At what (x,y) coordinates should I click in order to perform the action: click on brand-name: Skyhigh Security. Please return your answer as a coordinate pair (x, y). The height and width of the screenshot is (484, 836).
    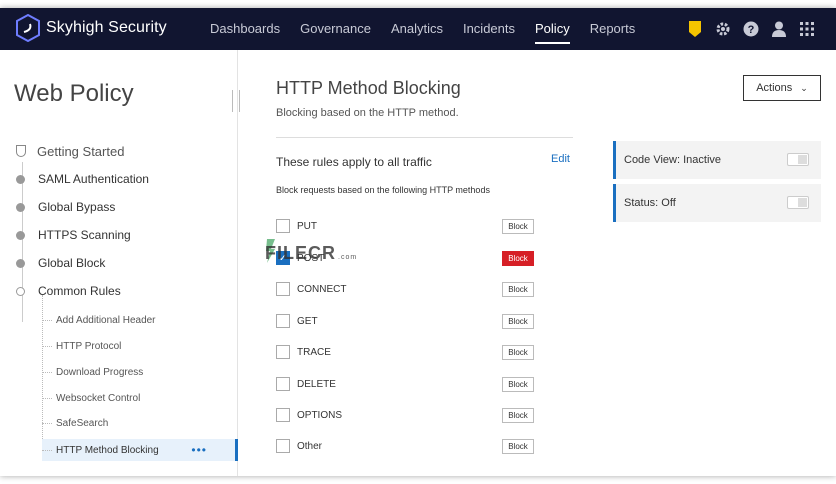
    Looking at the image, I should click on (106, 27).